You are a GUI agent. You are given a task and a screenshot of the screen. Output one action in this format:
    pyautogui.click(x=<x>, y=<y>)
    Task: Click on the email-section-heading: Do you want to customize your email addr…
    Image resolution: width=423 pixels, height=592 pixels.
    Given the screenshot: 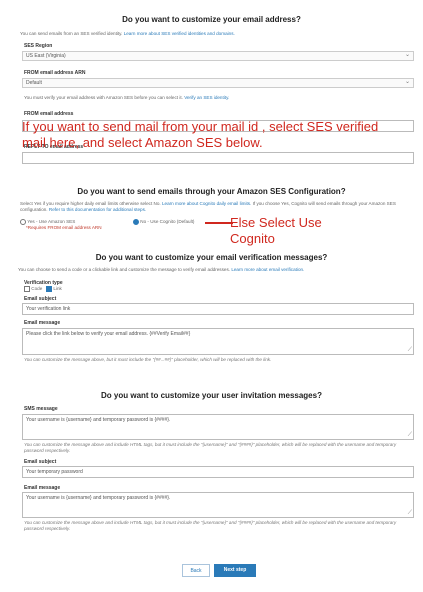 What is the action you would take?
    pyautogui.click(x=211, y=19)
    